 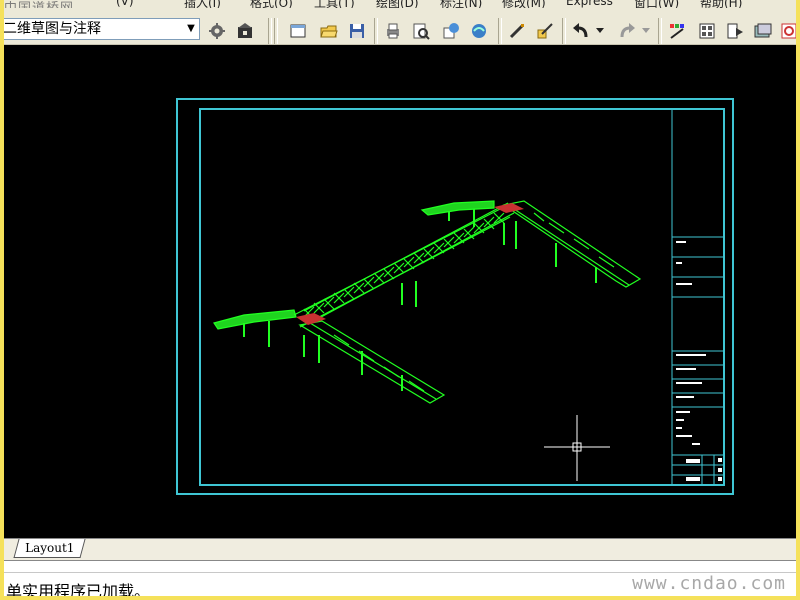 I want to click on markup-icon, so click(x=787, y=31).